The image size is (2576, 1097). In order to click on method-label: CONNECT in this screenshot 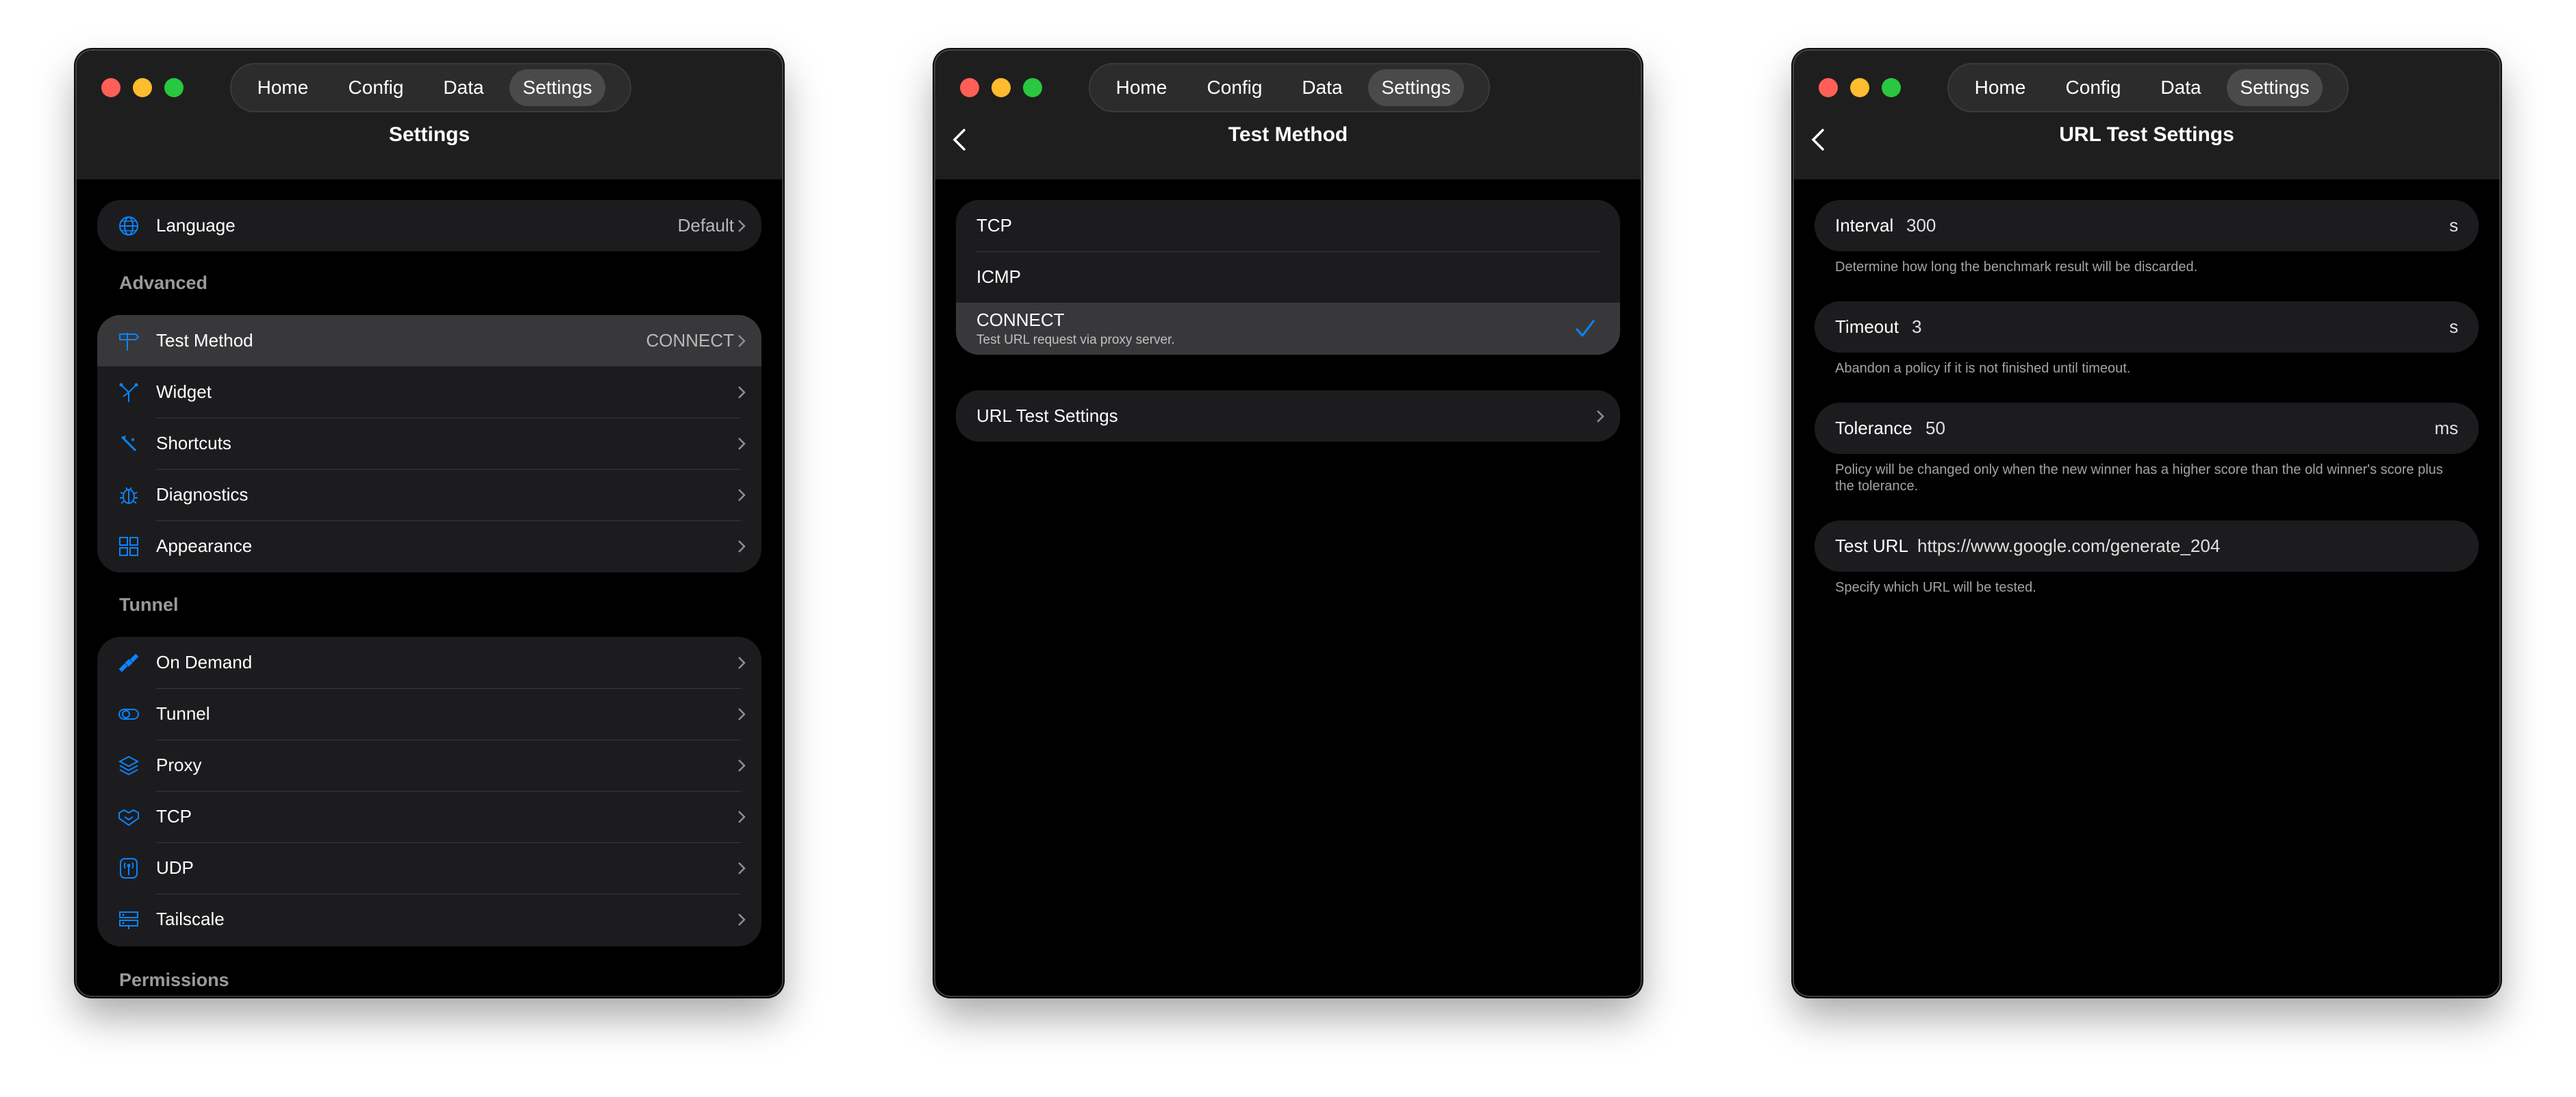, I will do `click(1020, 320)`.